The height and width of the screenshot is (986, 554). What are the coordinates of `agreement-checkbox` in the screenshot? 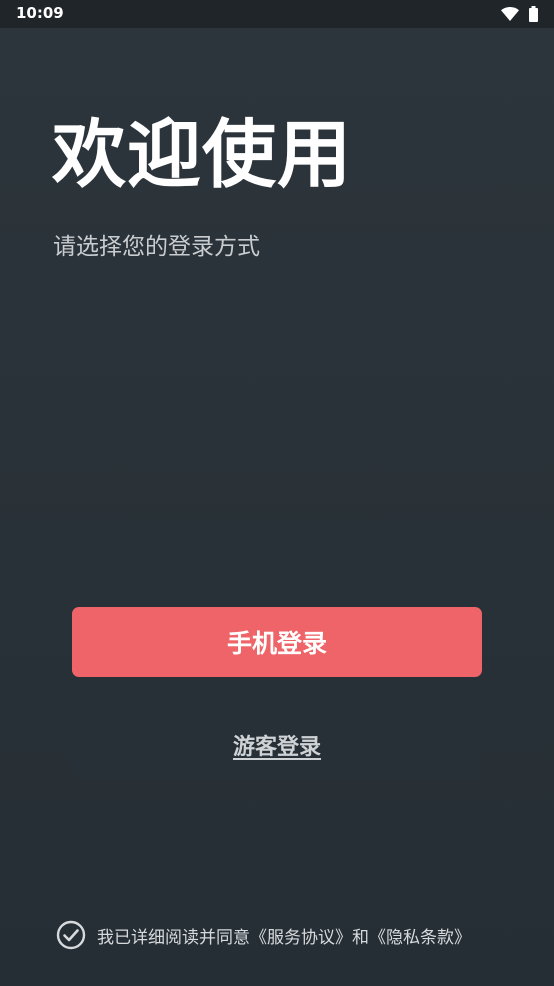 It's located at (71, 935).